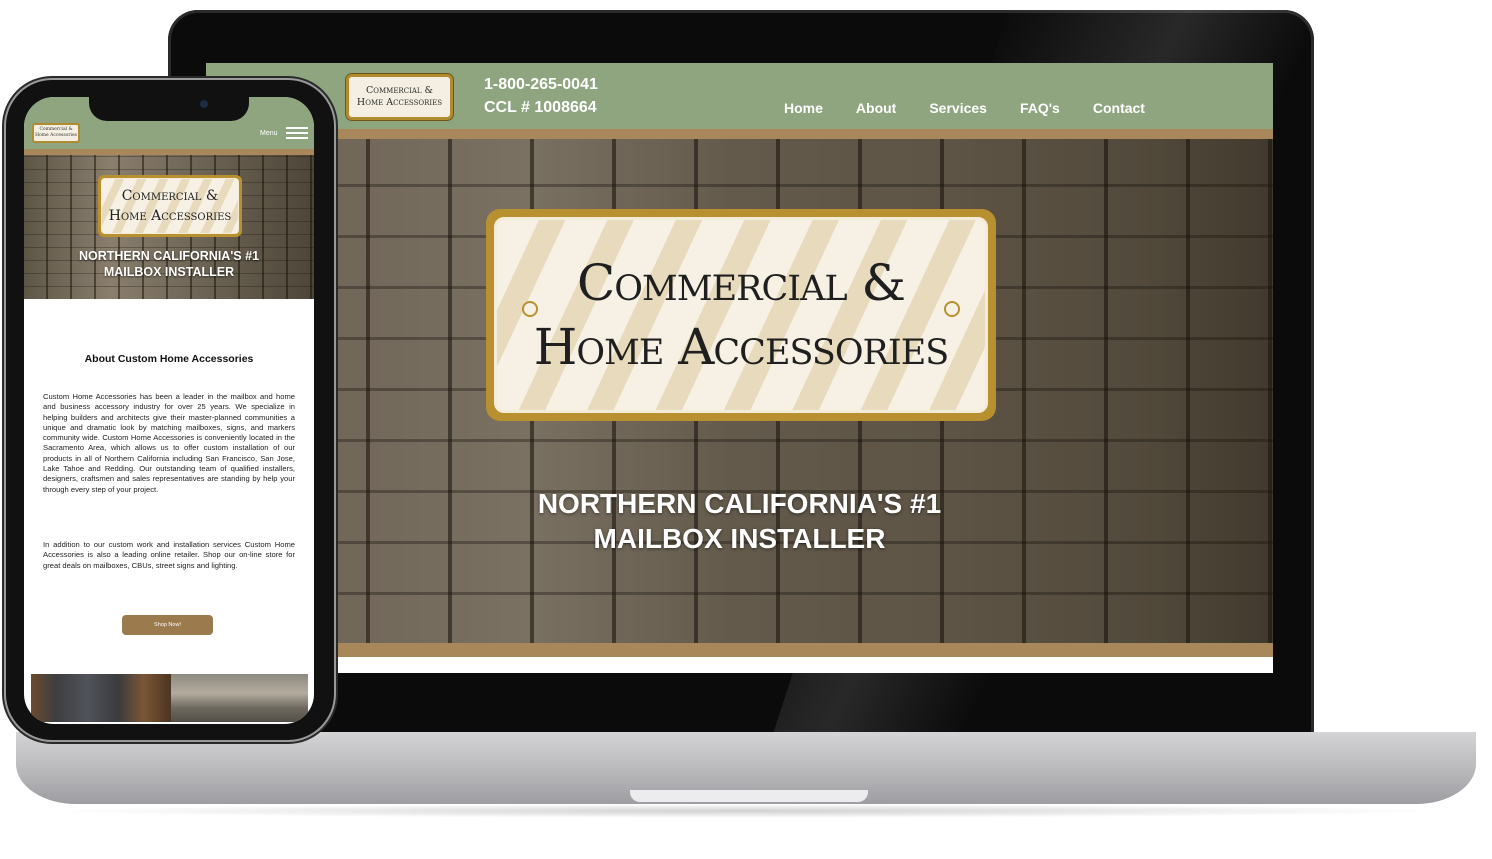 The image size is (1492, 859). I want to click on mobile-hero-logo-plaque: Commercial & Home Accessories, so click(170, 206).